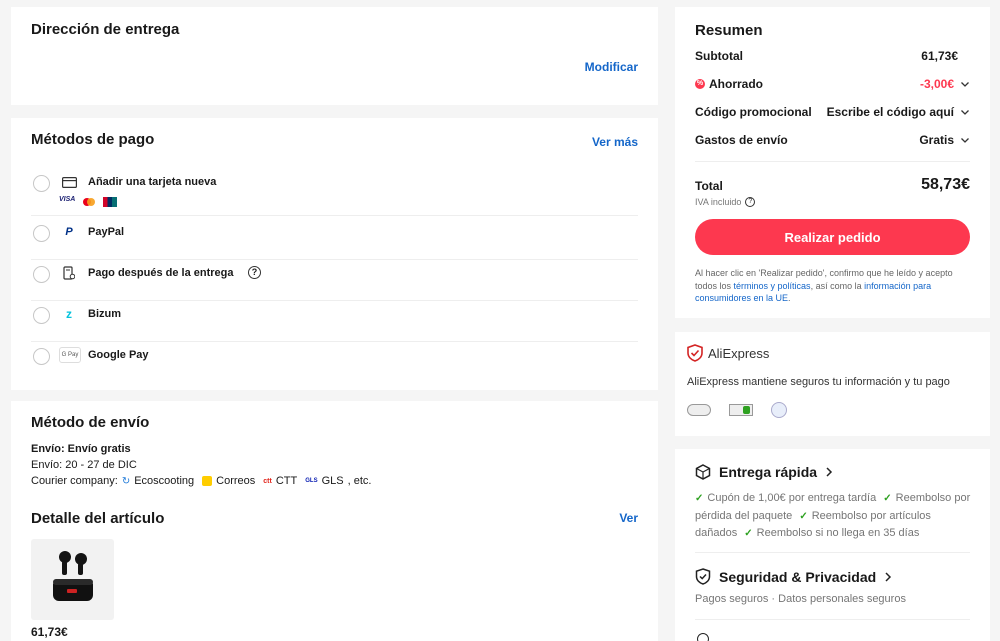 The width and height of the screenshot is (1000, 641). I want to click on radio-paypal, so click(41, 233).